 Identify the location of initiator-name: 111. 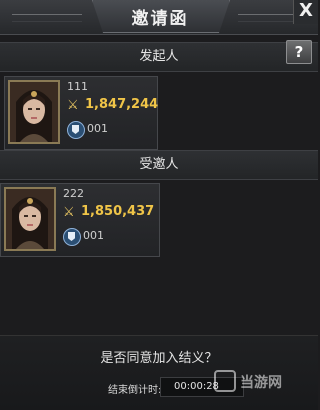
(77, 86).